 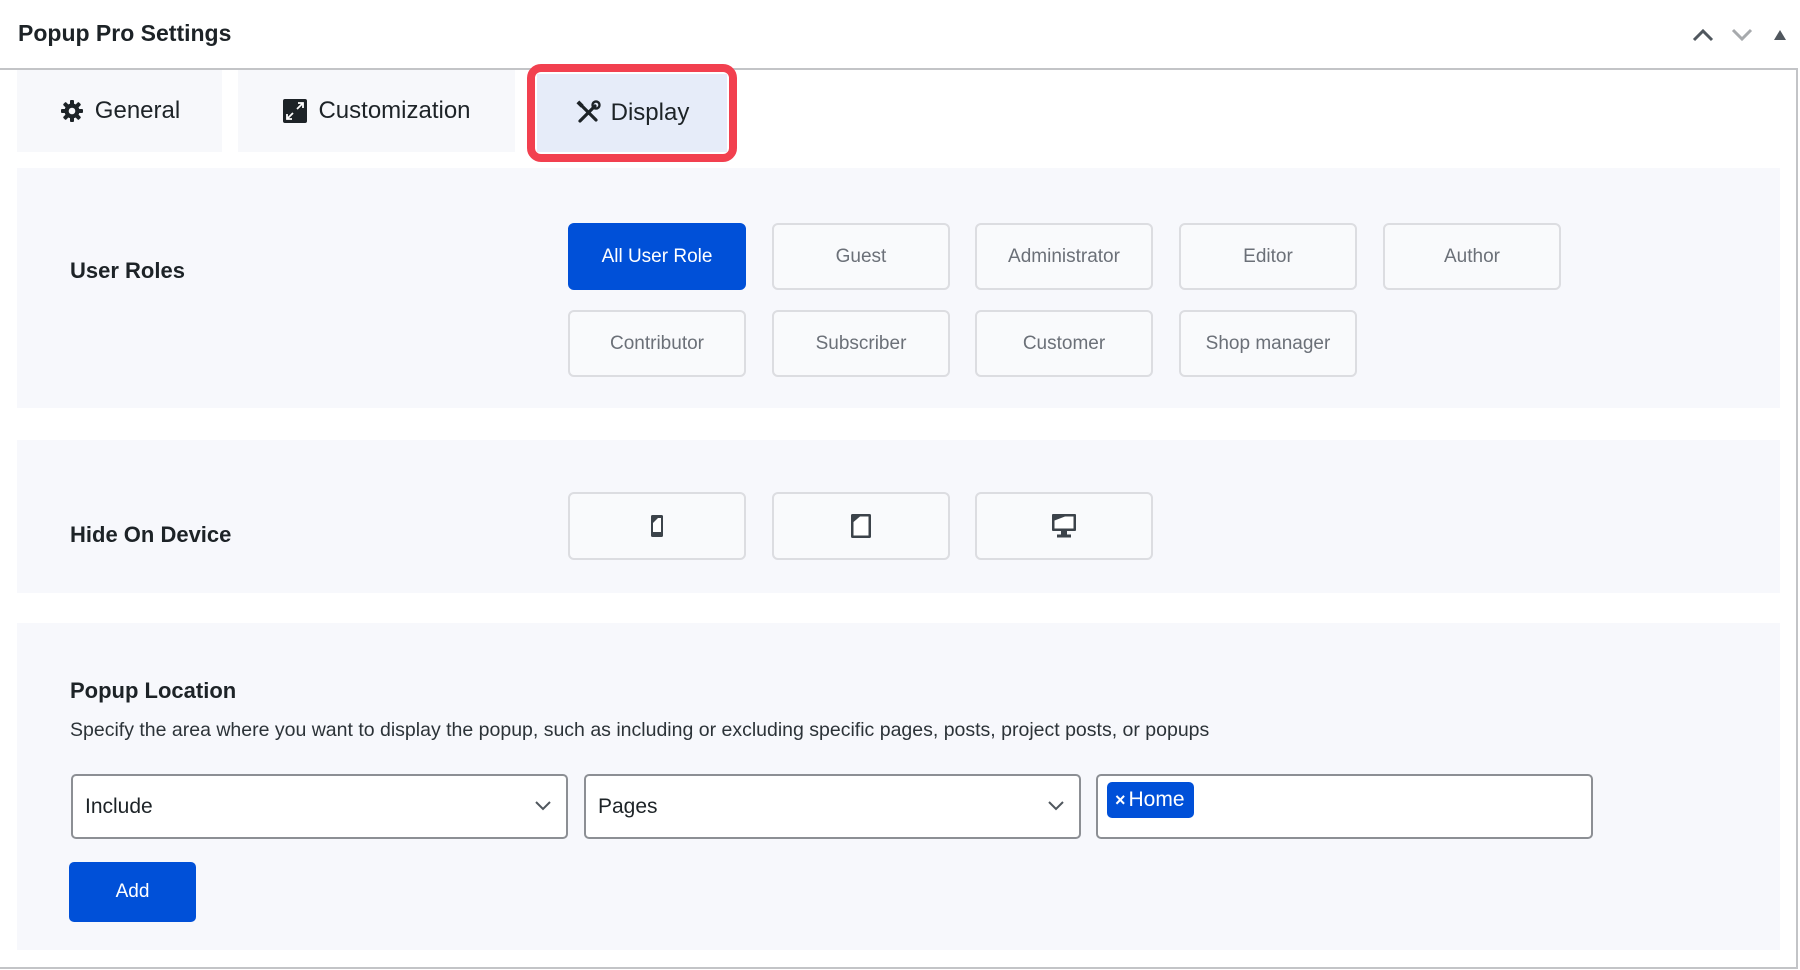 I want to click on collapse-toggle-button, so click(x=1780, y=35).